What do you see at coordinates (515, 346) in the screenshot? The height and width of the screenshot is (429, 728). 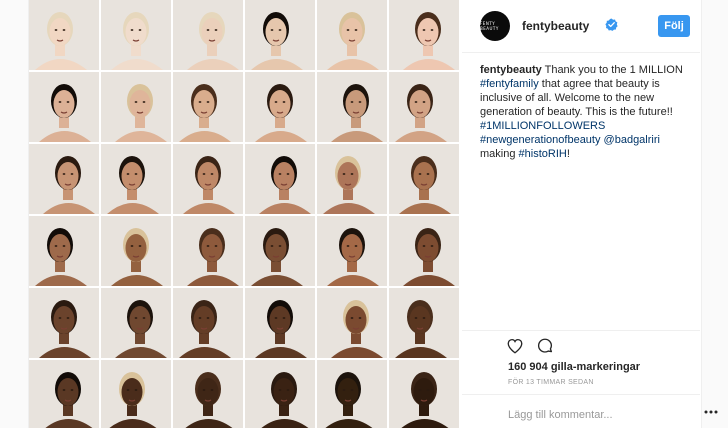 I see `heart-icon` at bounding box center [515, 346].